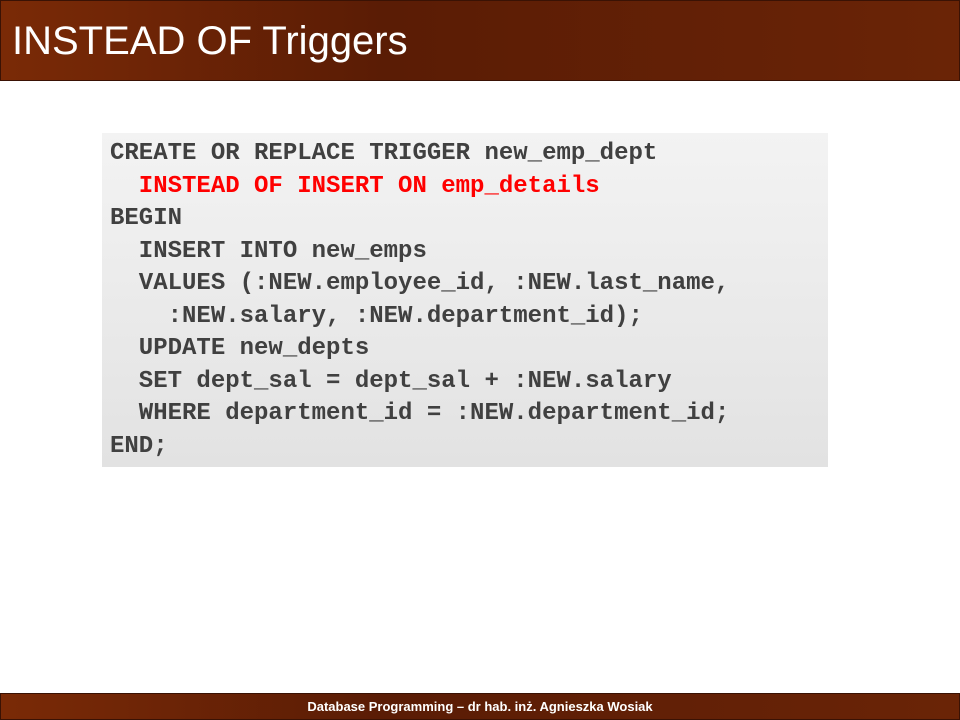  Describe the element at coordinates (240, 348) in the screenshot. I see `code-line: UPDATE new_depts` at that location.